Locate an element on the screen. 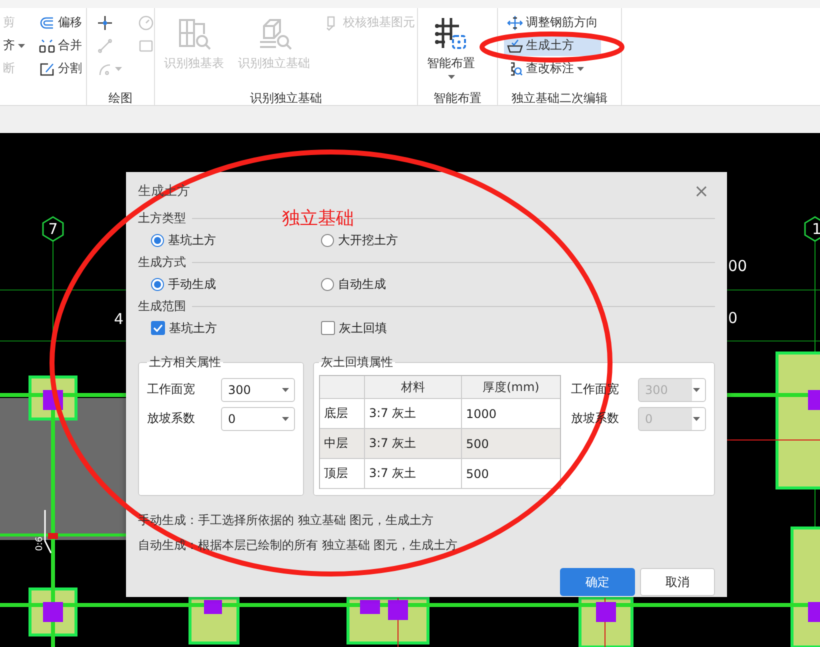 Image resolution: width=820 pixels, height=647 pixels. dropdown-field: 0 is located at coordinates (258, 418).